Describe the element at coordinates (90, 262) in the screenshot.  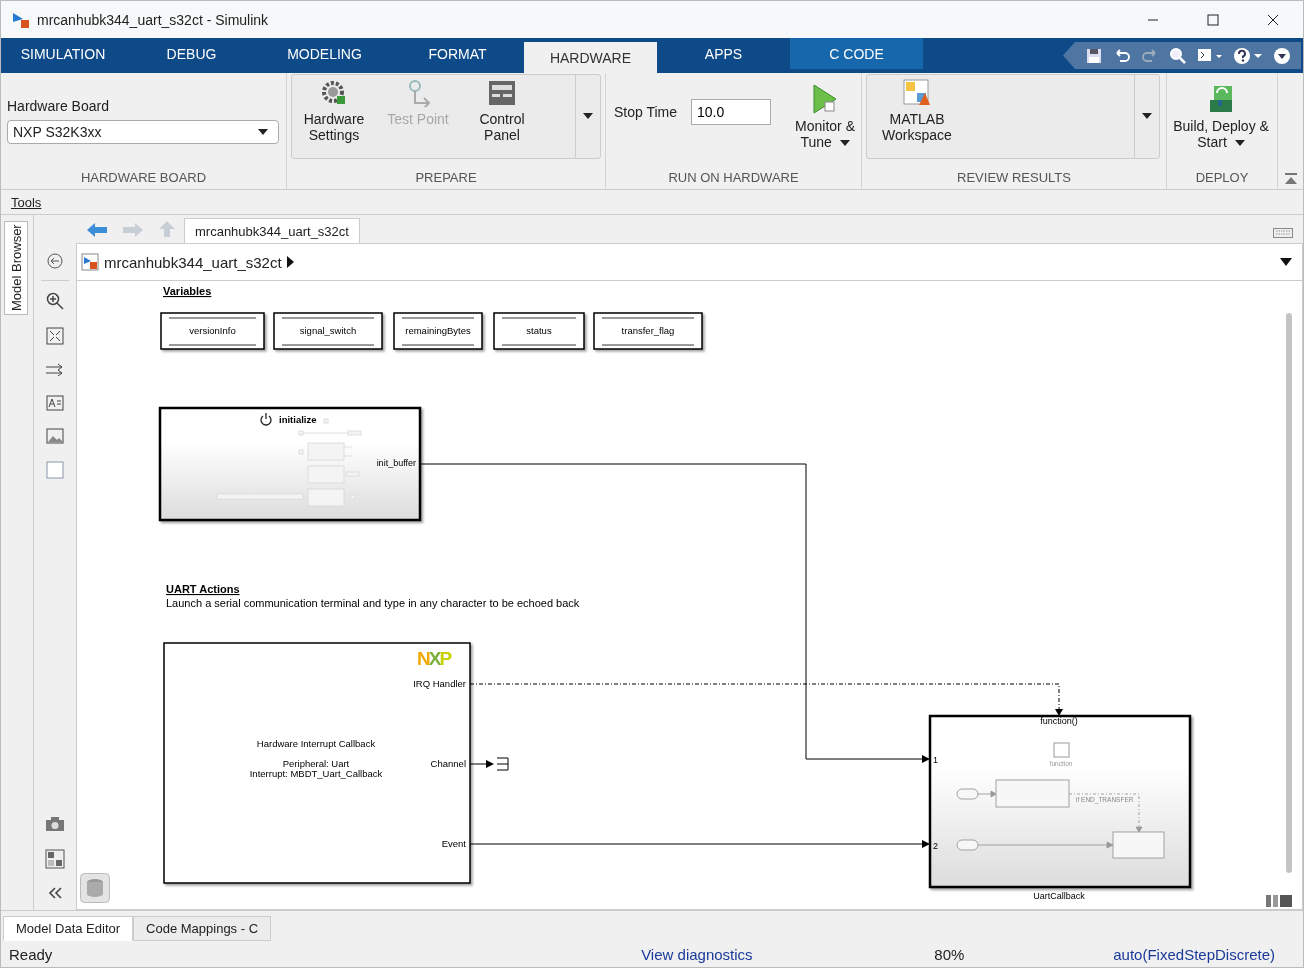
I see `model-icon` at that location.